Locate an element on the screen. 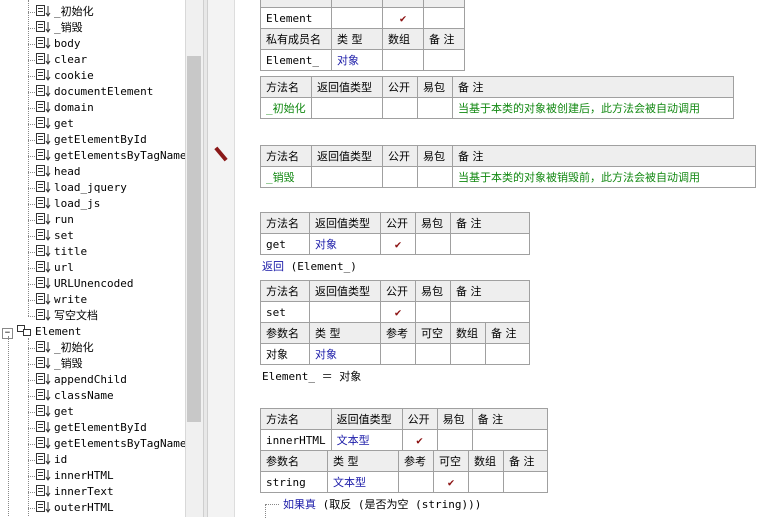 The image size is (775, 518). method-name-cell: _销毁 is located at coordinates (286, 177).